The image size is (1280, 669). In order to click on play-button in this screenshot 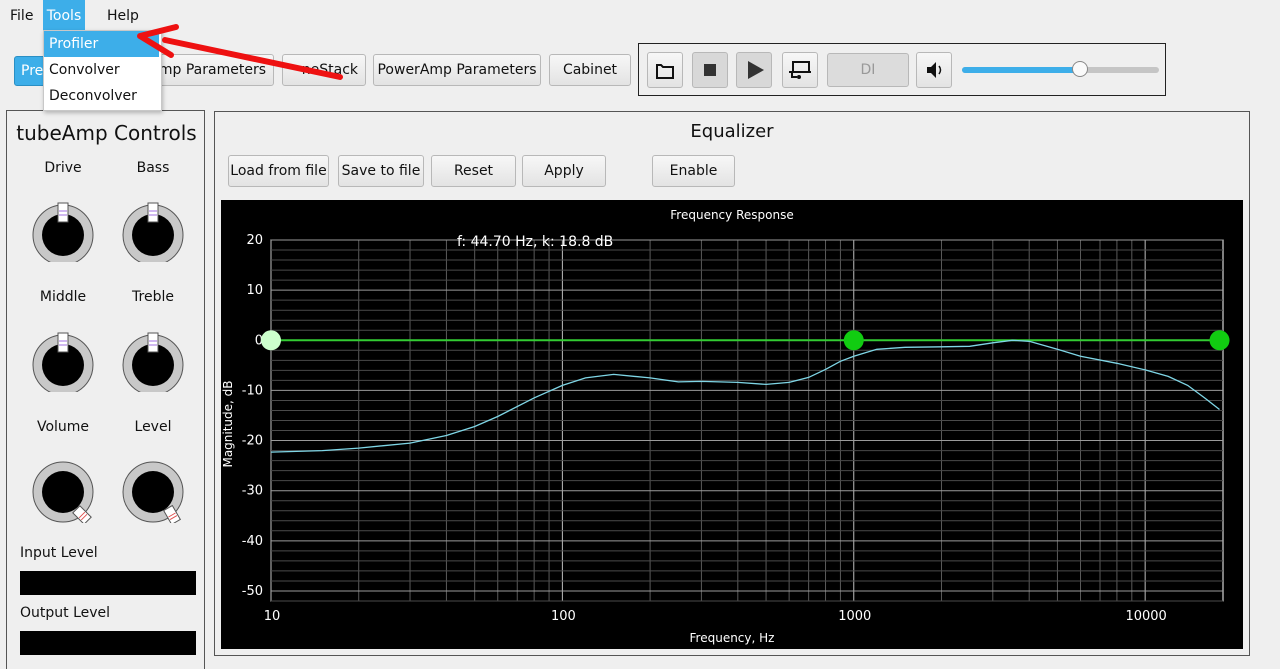, I will do `click(754, 70)`.